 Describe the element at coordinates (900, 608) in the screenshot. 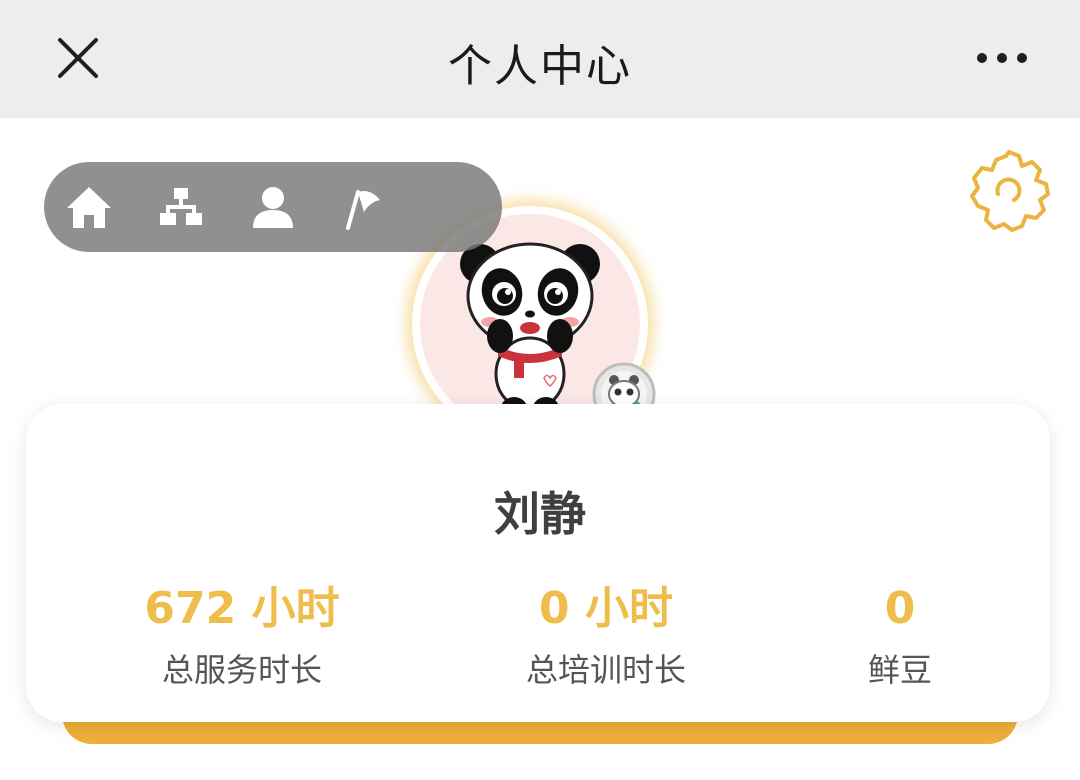

I see `stat-value: 0` at that location.